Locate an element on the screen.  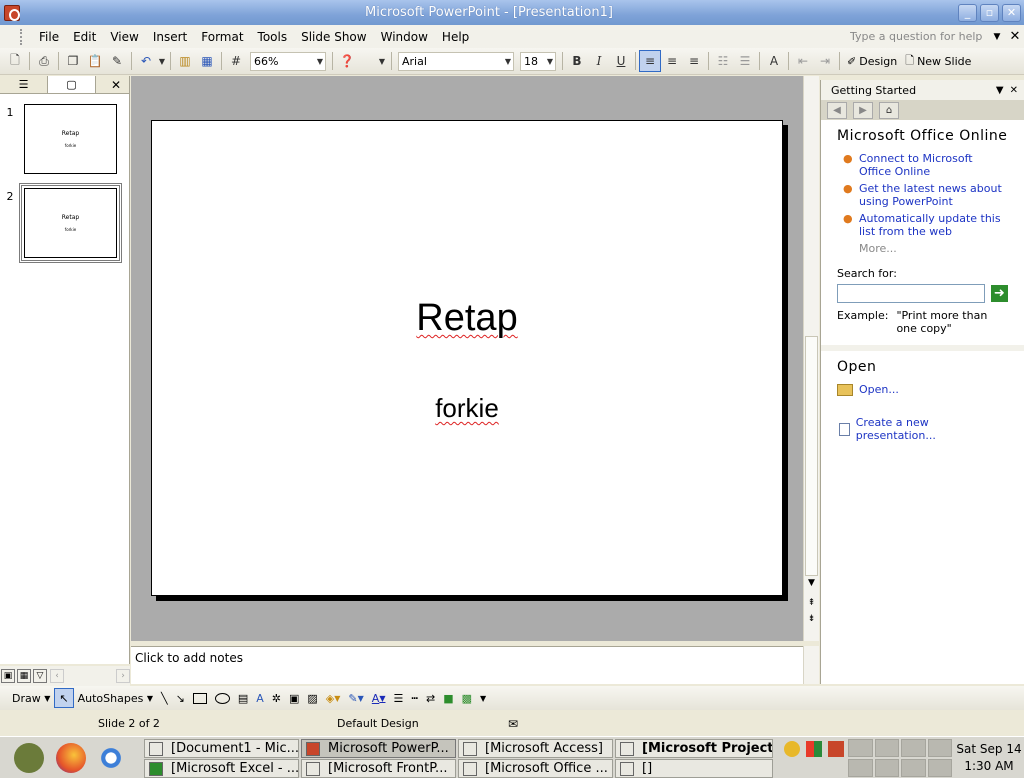
new-icon: 🗋 is located at coordinates (15, 61).